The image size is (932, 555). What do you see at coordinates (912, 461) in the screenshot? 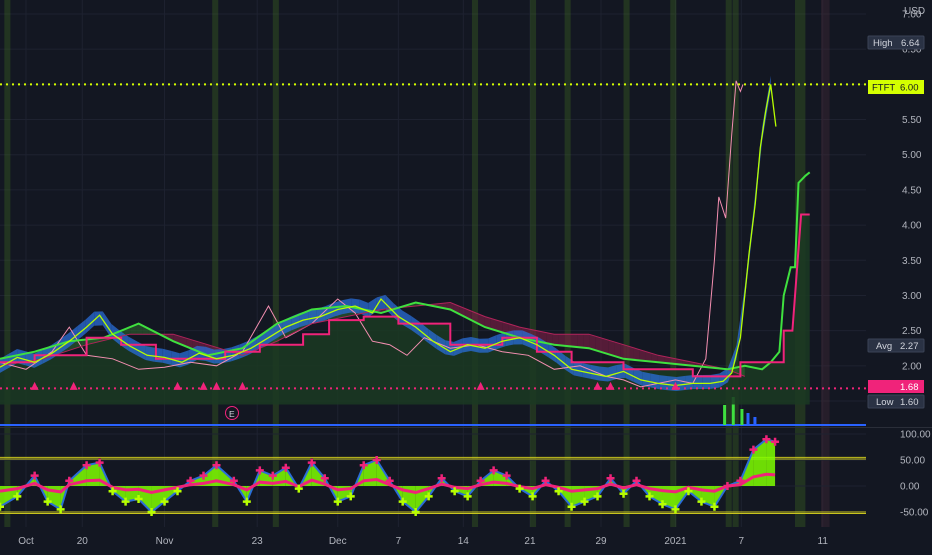
I see `osc-tick-label: 50.00` at bounding box center [912, 461].